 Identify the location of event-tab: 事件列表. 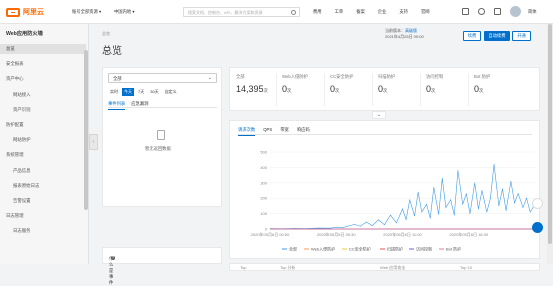
(117, 105).